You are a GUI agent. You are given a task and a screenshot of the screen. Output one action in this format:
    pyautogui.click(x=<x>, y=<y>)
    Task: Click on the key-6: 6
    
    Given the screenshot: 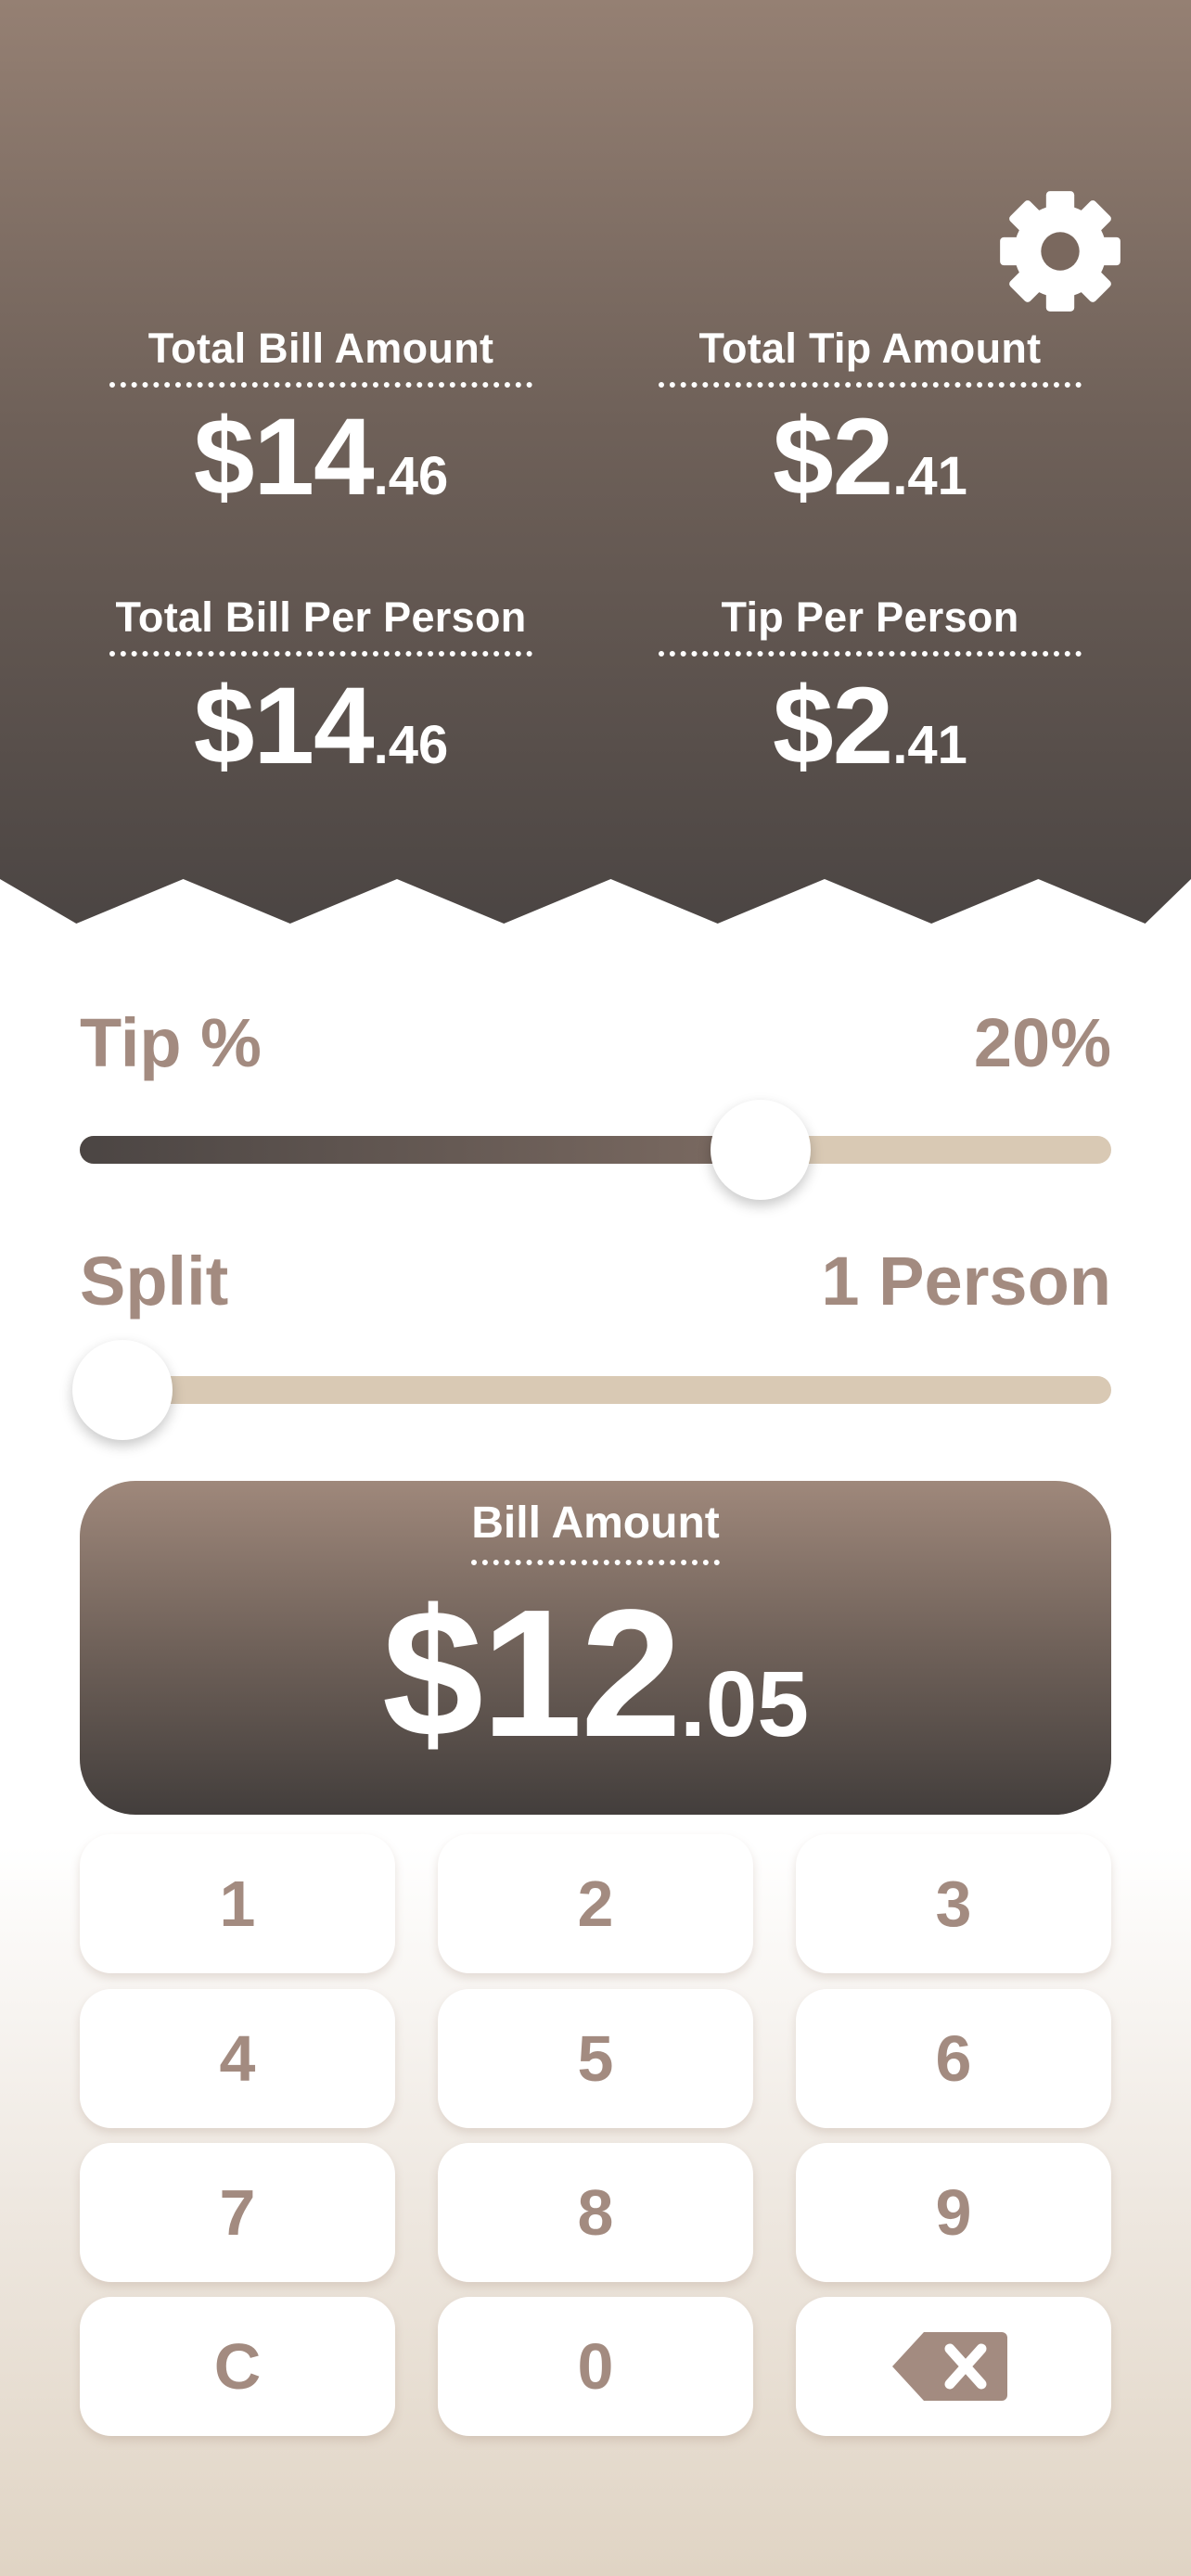 What is the action you would take?
    pyautogui.click(x=953, y=2058)
    